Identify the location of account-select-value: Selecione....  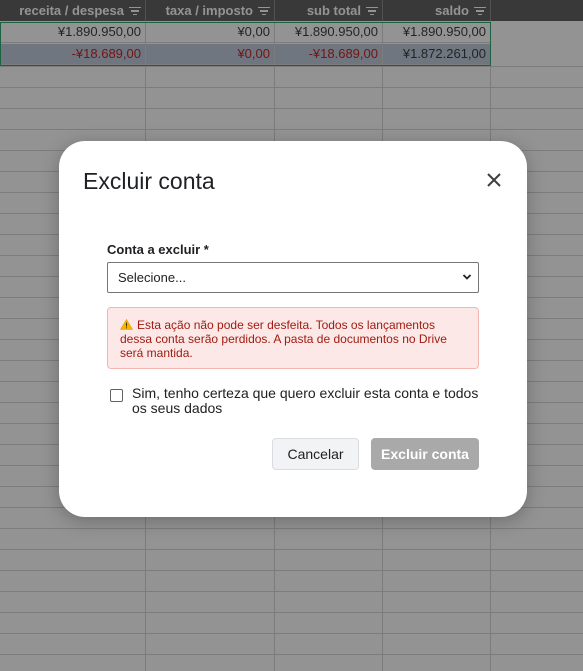
(152, 277).